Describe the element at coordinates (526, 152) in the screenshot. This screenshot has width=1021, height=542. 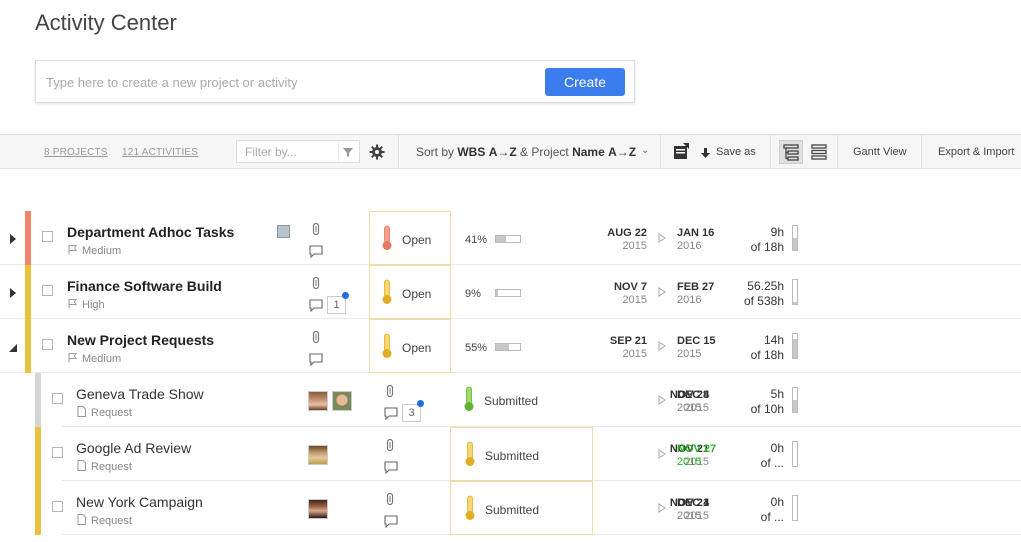
I see `sort-control: Sort by WBS A→Z & Project Name A→Z` at that location.